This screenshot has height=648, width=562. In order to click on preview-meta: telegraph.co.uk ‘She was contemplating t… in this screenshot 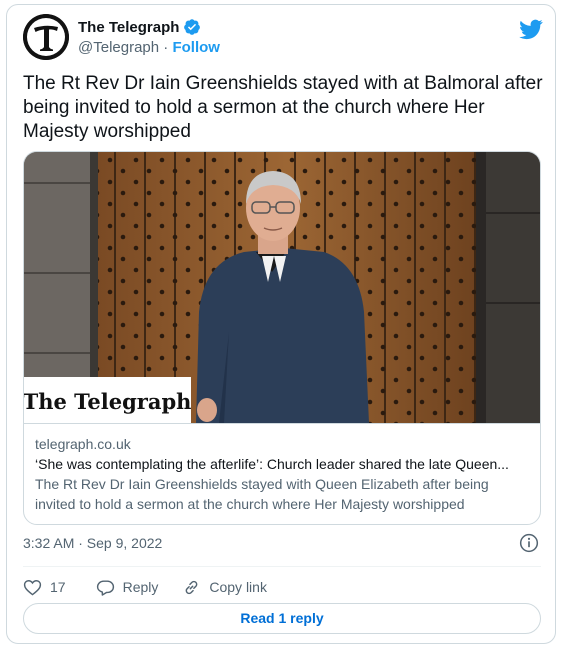, I will do `click(282, 473)`.